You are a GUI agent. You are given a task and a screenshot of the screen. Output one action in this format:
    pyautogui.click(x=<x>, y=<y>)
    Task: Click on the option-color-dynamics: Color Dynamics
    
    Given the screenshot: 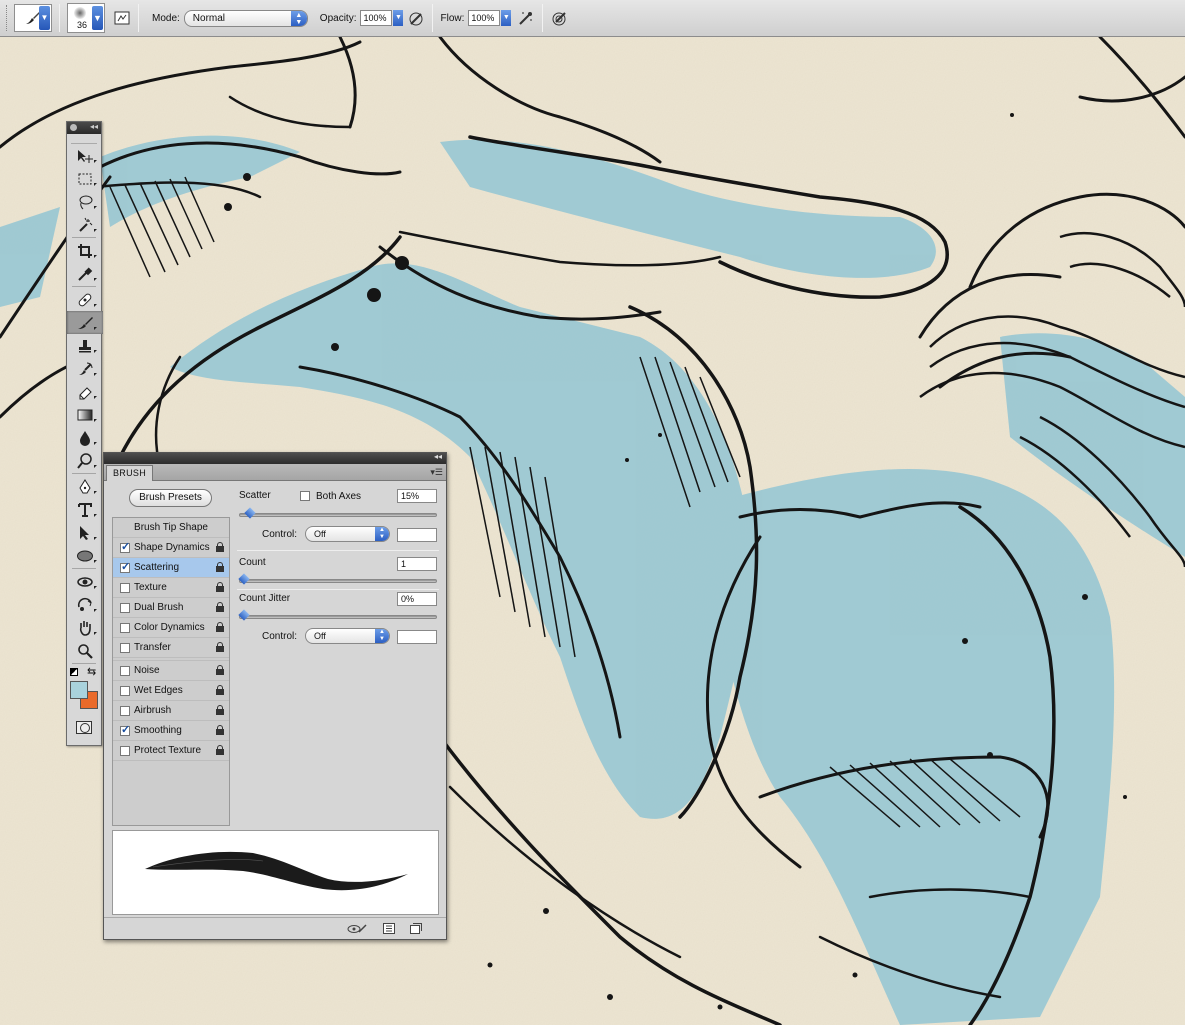 What is the action you would take?
    pyautogui.click(x=171, y=628)
    